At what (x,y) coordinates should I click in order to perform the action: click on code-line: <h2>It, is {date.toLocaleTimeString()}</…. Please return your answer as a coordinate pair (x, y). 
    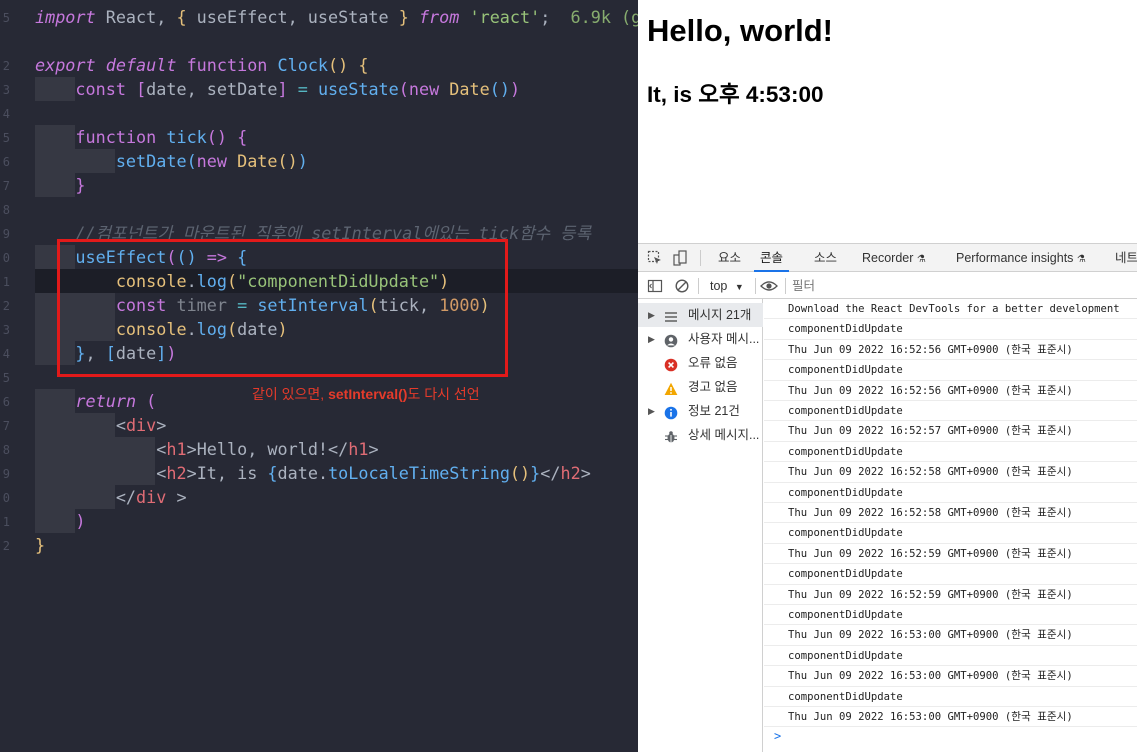
    Looking at the image, I should click on (313, 473).